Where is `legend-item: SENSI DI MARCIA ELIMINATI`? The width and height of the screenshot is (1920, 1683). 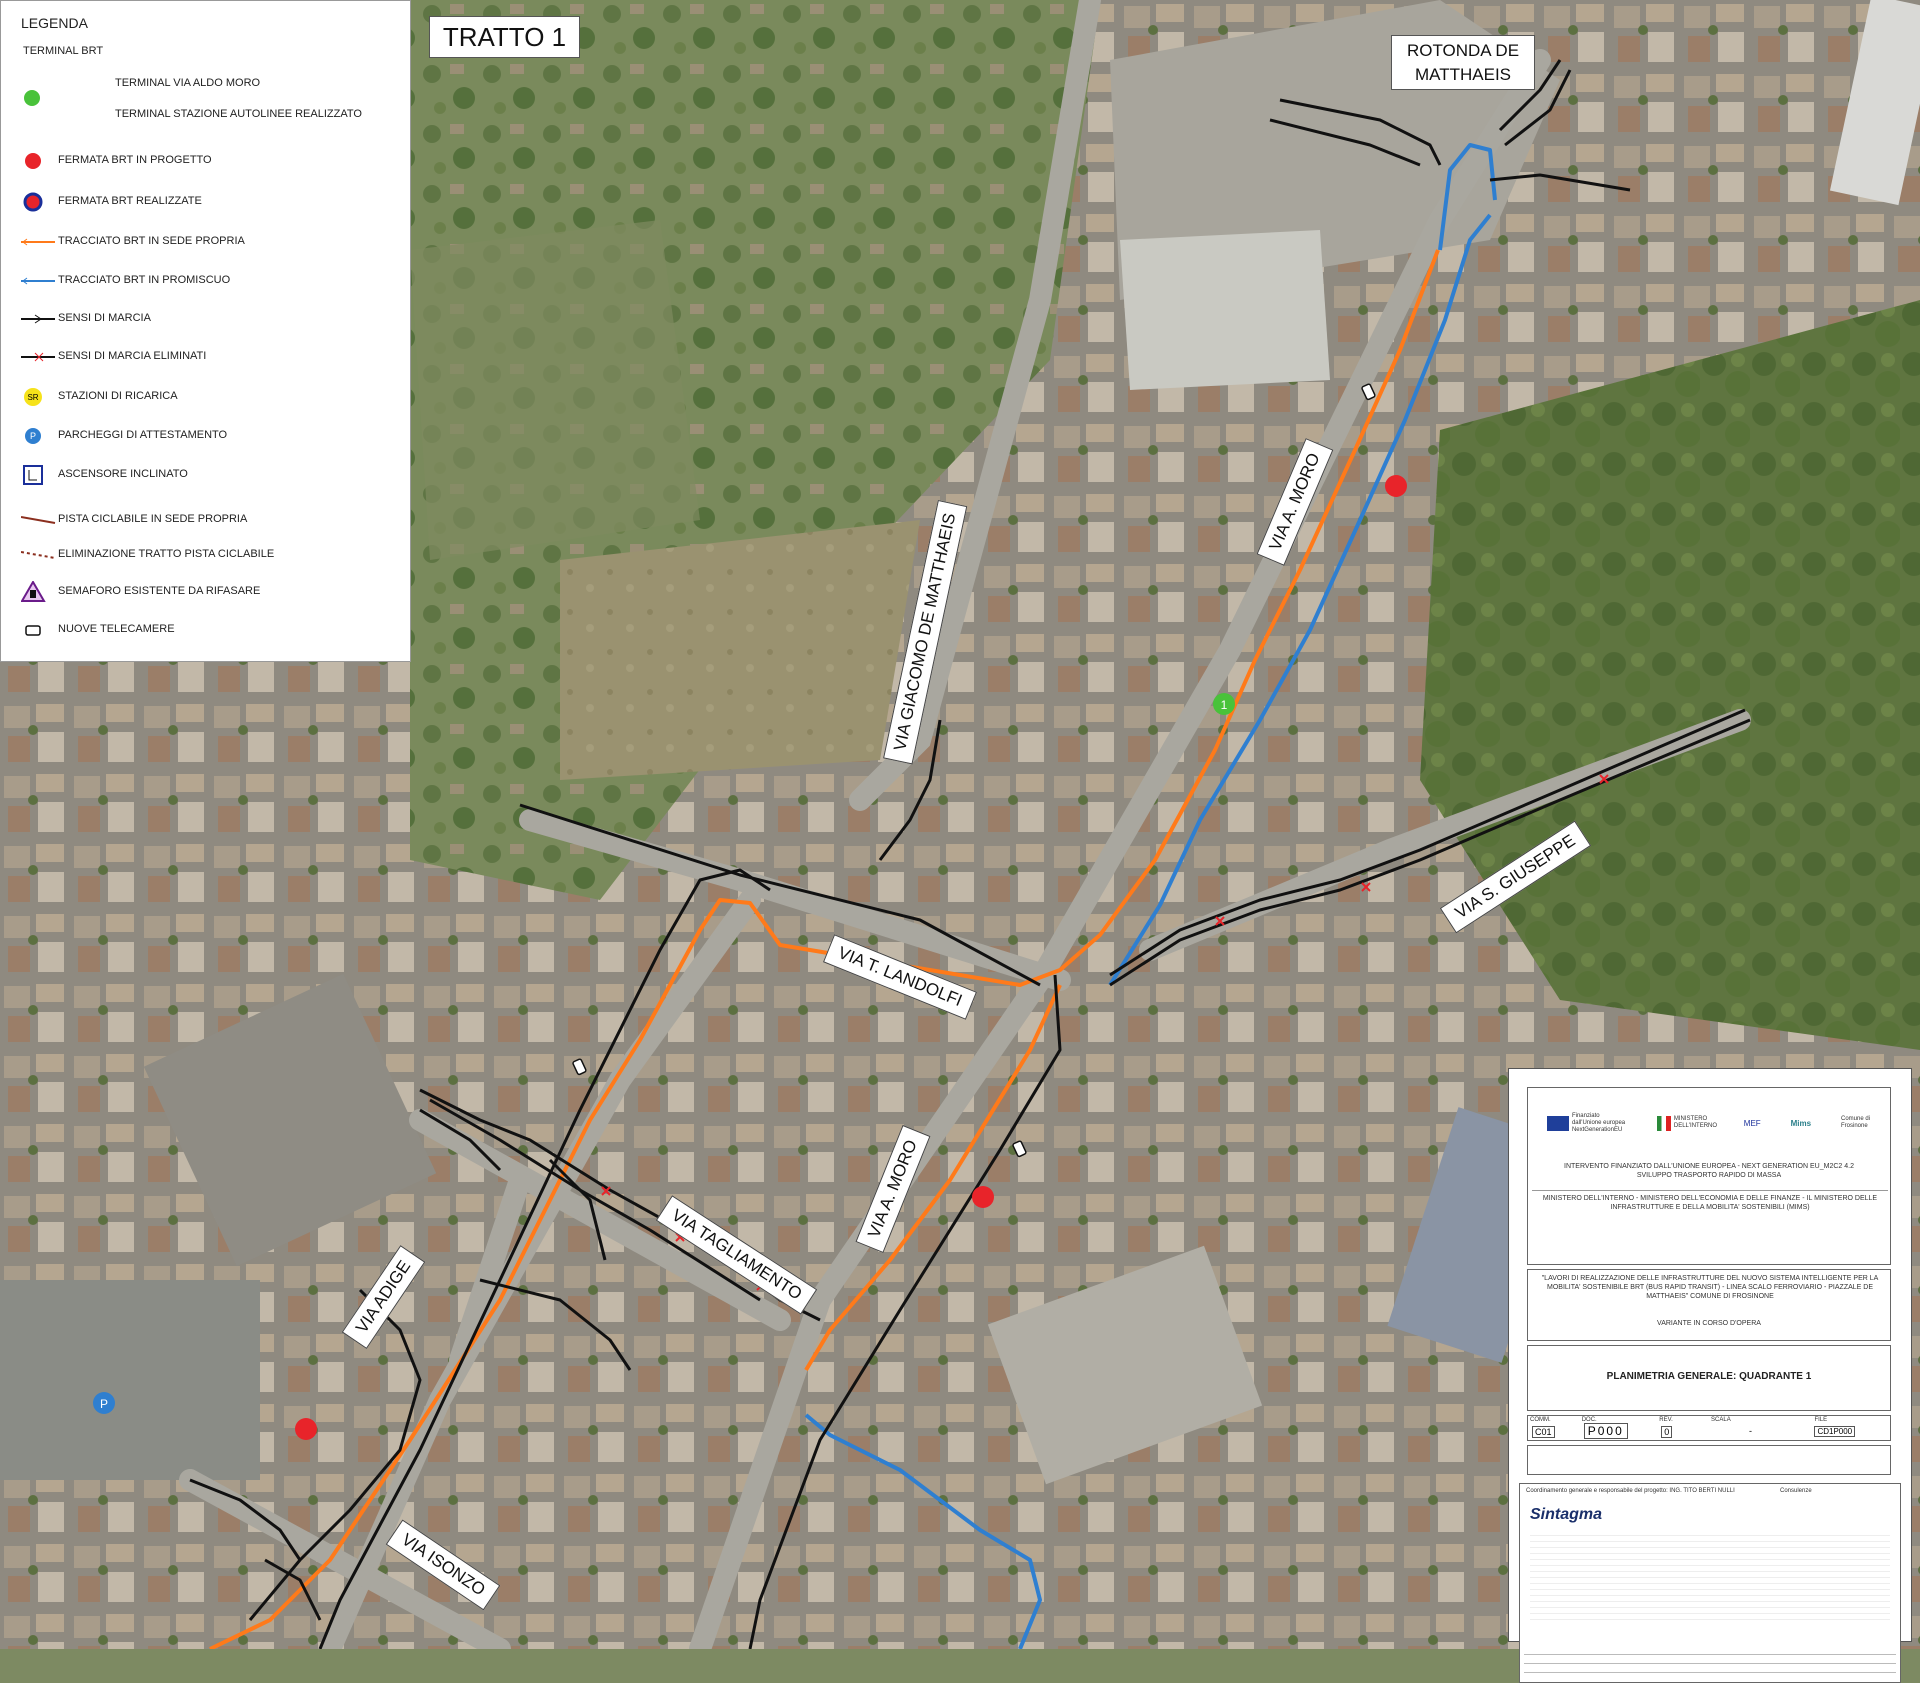
legend-item: SENSI DI MARCIA ELIMINATI is located at coordinates (211, 357).